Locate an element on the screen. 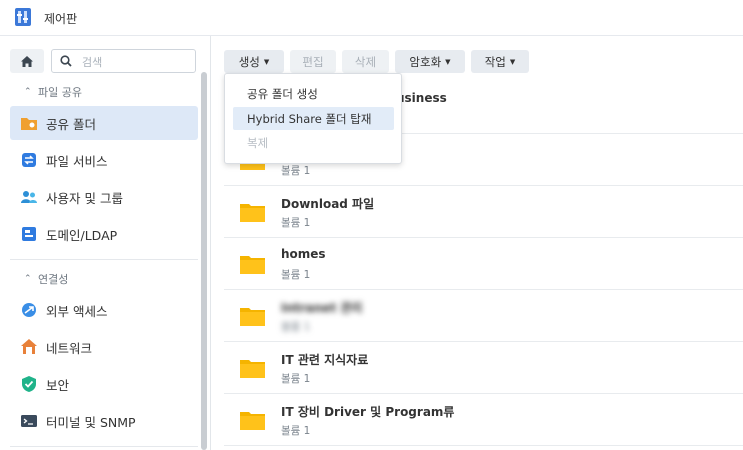  search-icon is located at coordinates (66, 61).